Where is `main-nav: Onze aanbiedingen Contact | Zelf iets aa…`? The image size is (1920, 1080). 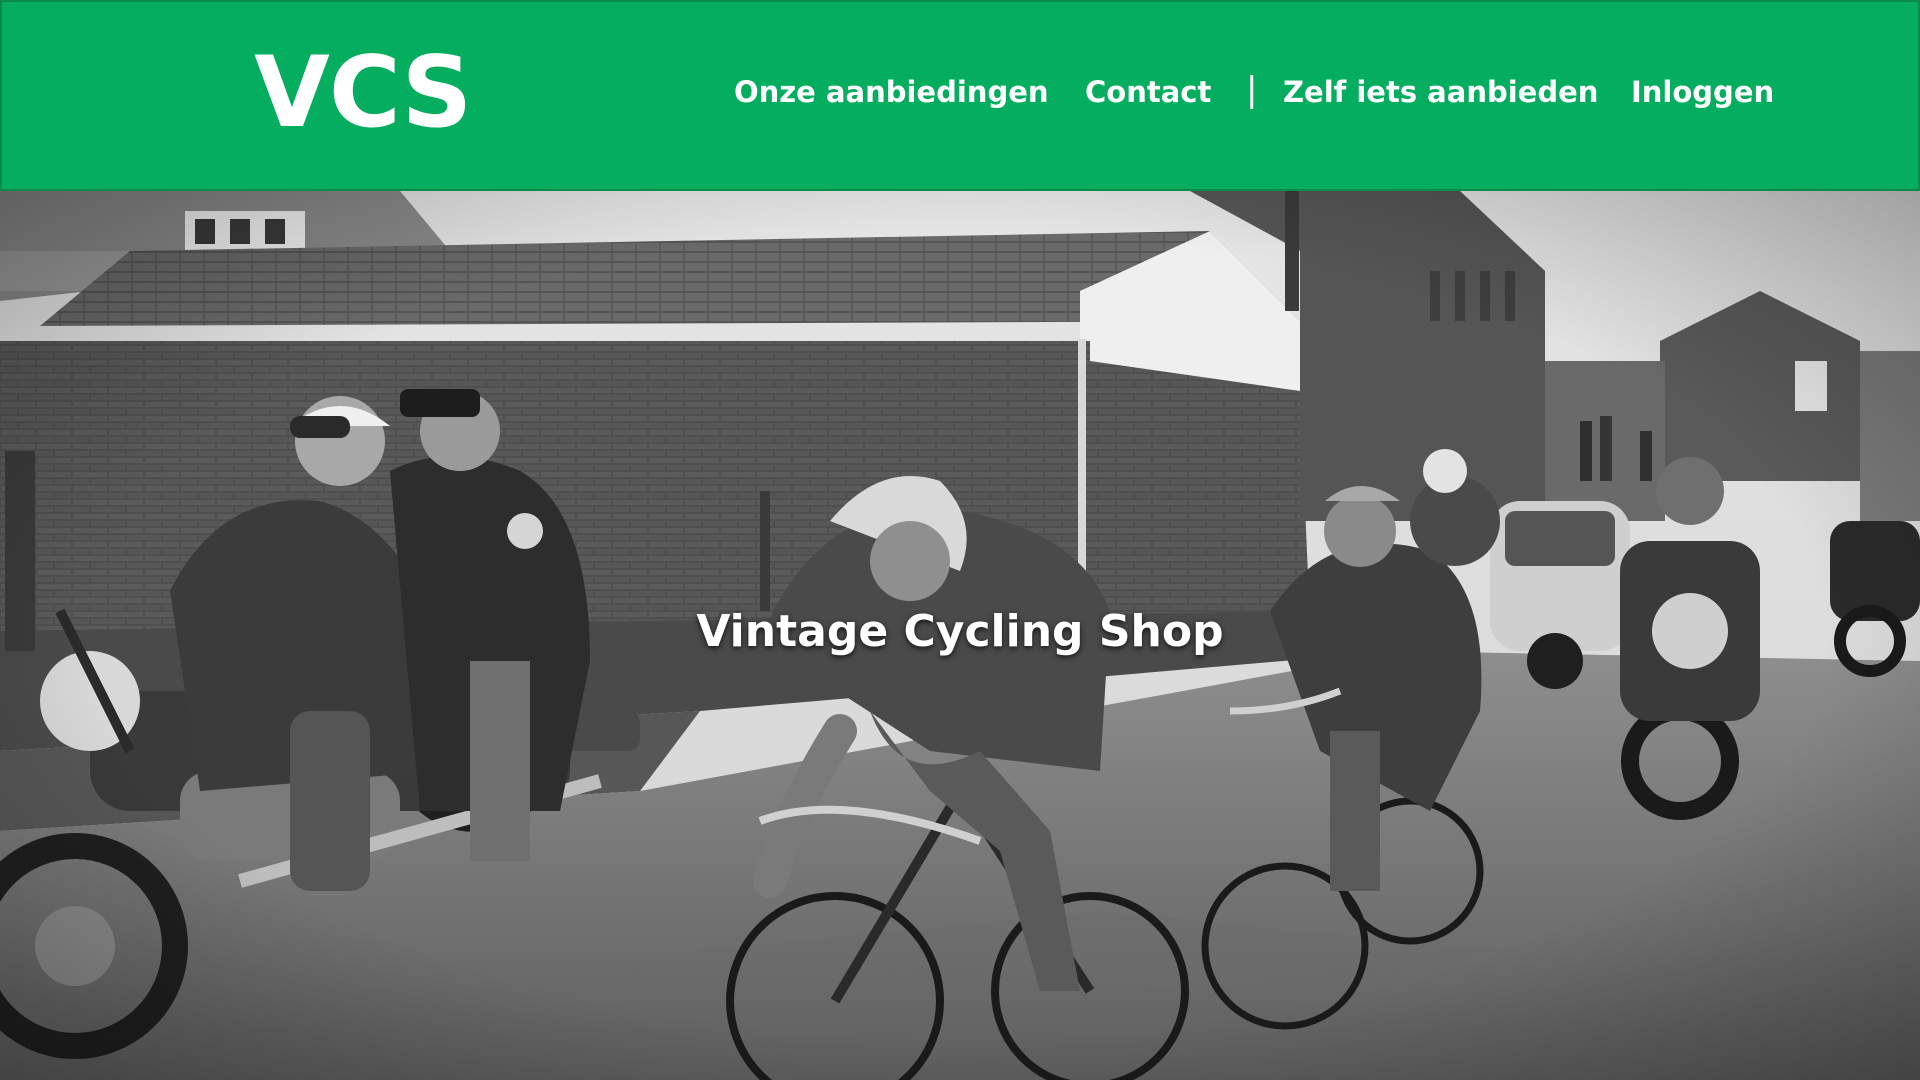 main-nav: Onze aanbiedingen Contact | Zelf iets aa… is located at coordinates (961, 92).